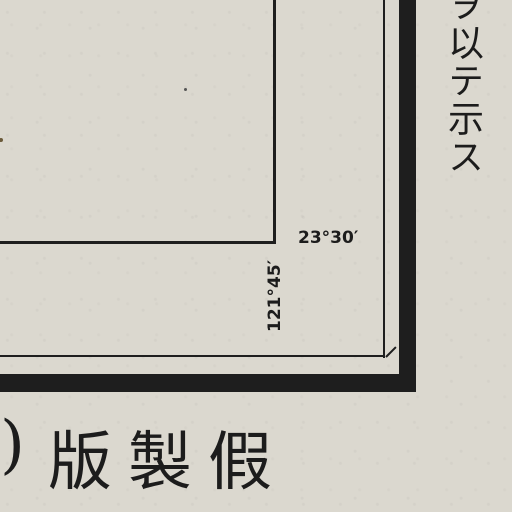 This screenshot has height=512, width=512. I want to click on margin-note: ヲ以テ示ス, so click(462, 88).